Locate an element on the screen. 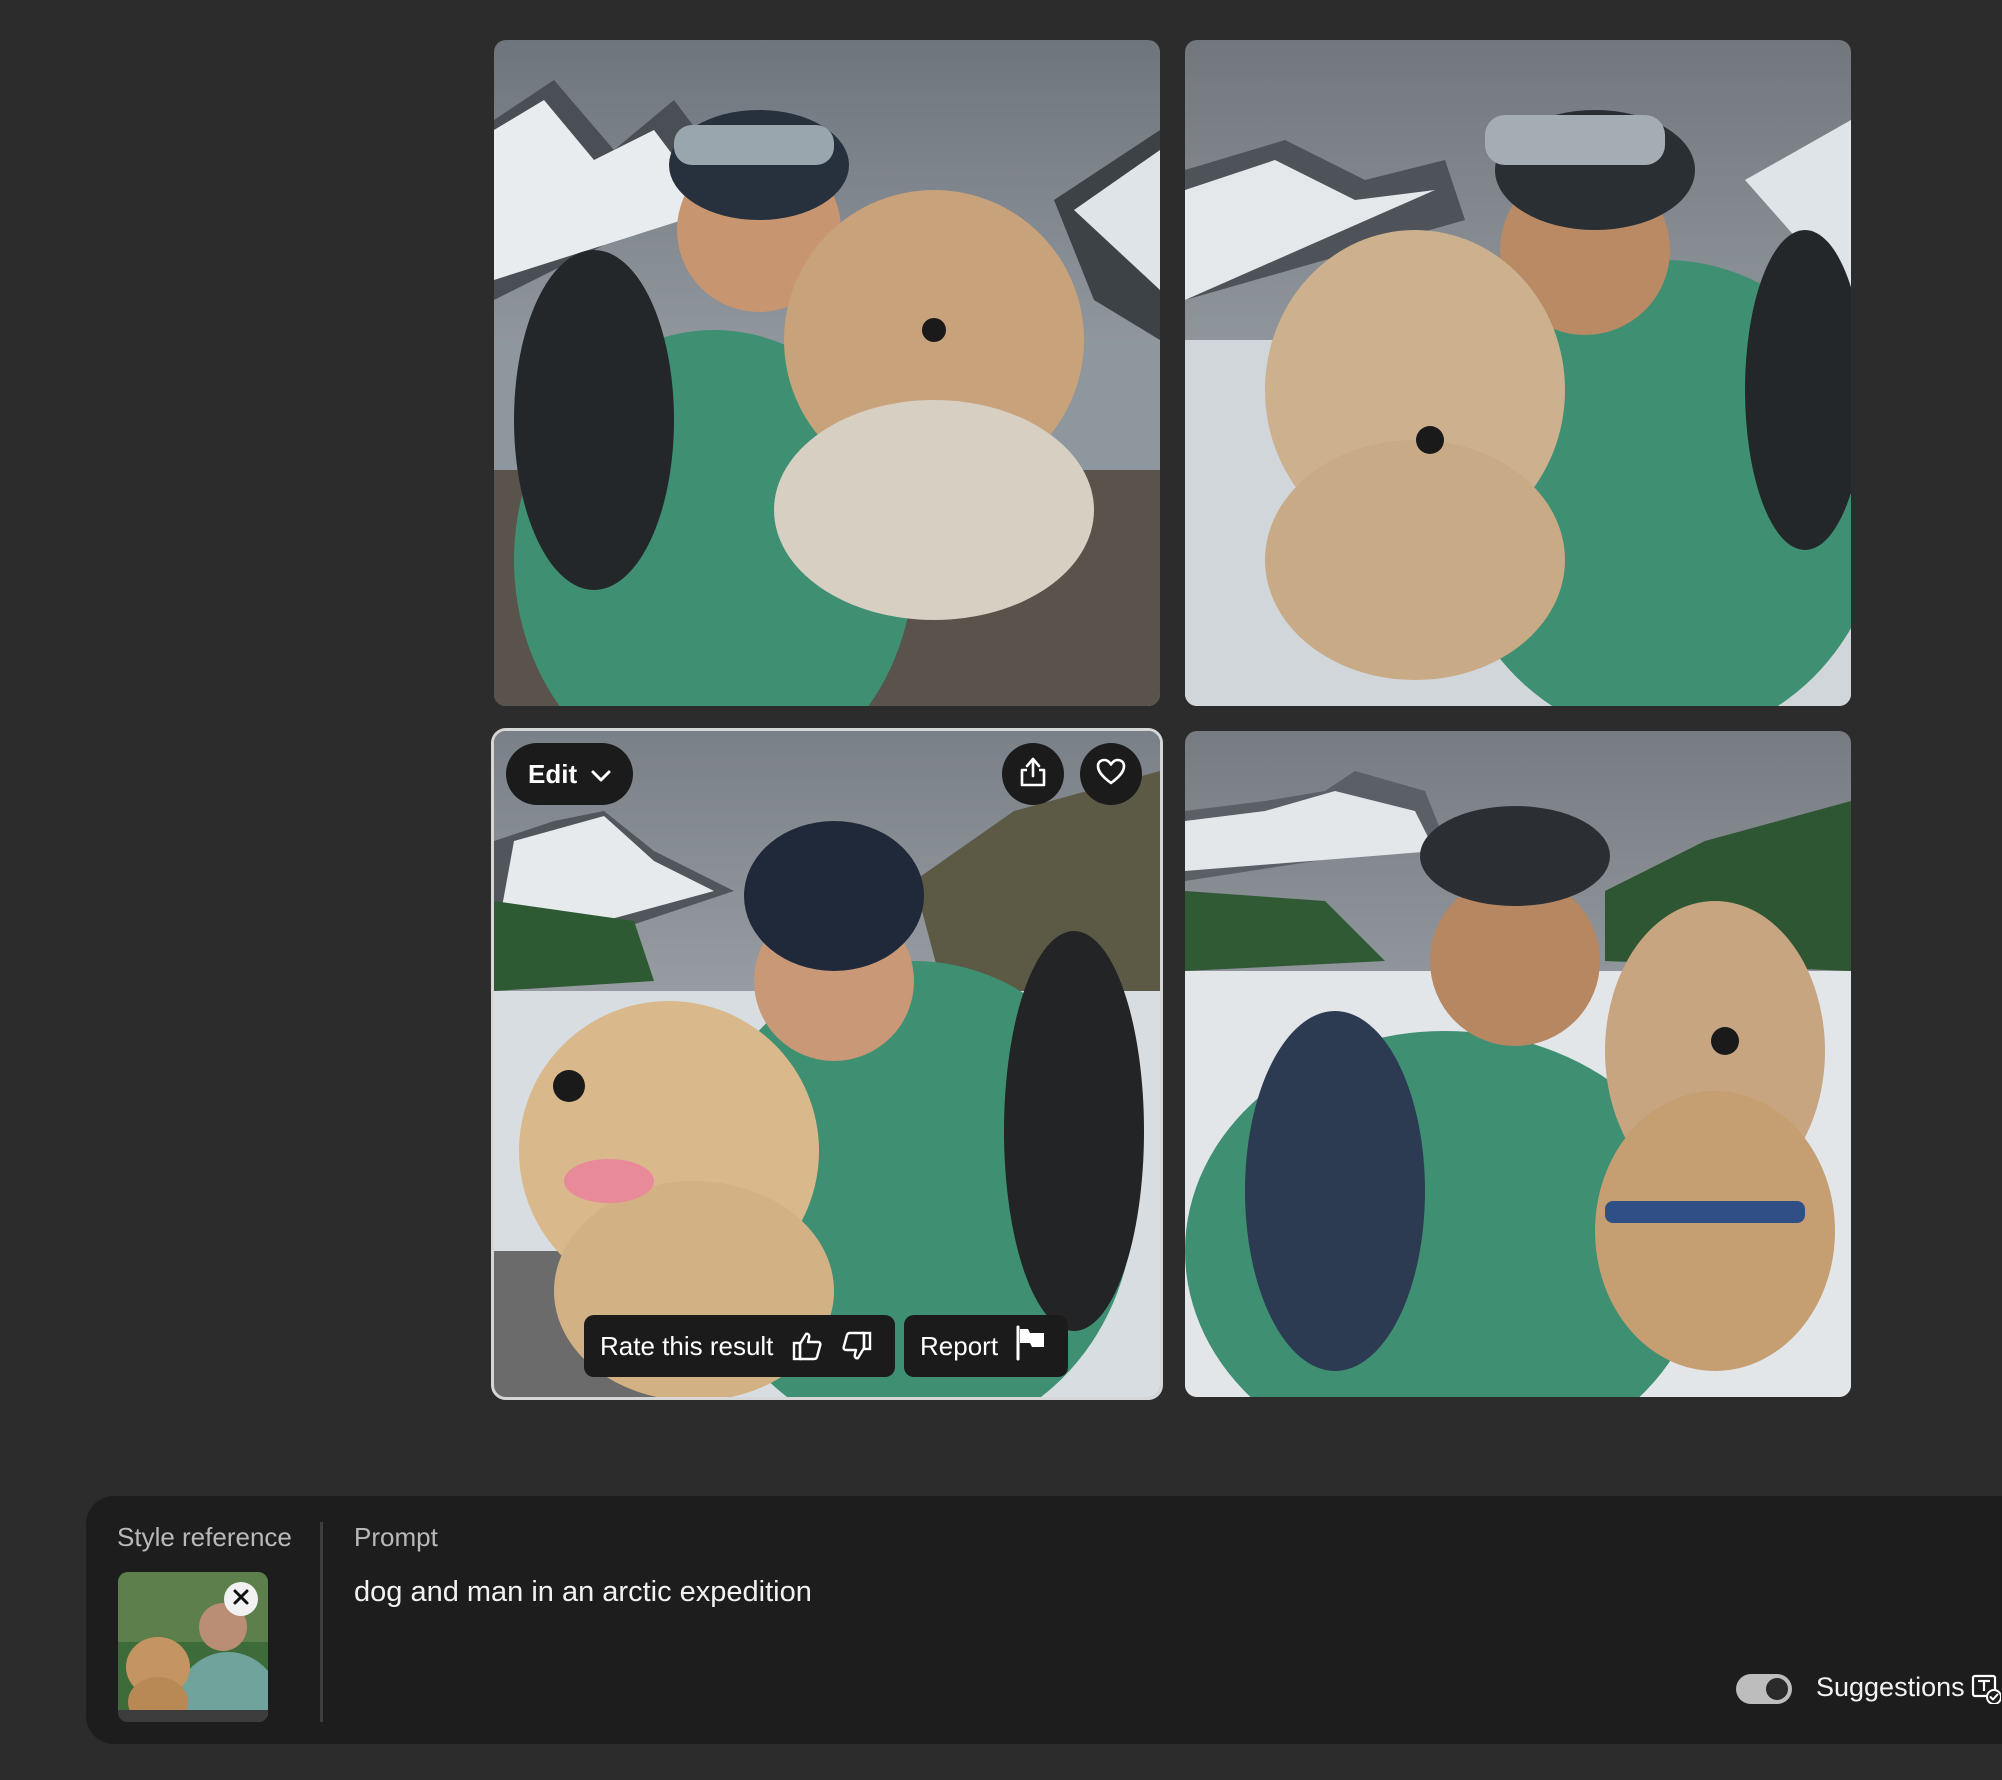 Image resolution: width=2002 pixels, height=1780 pixels. text-check-icon is located at coordinates (1986, 1688).